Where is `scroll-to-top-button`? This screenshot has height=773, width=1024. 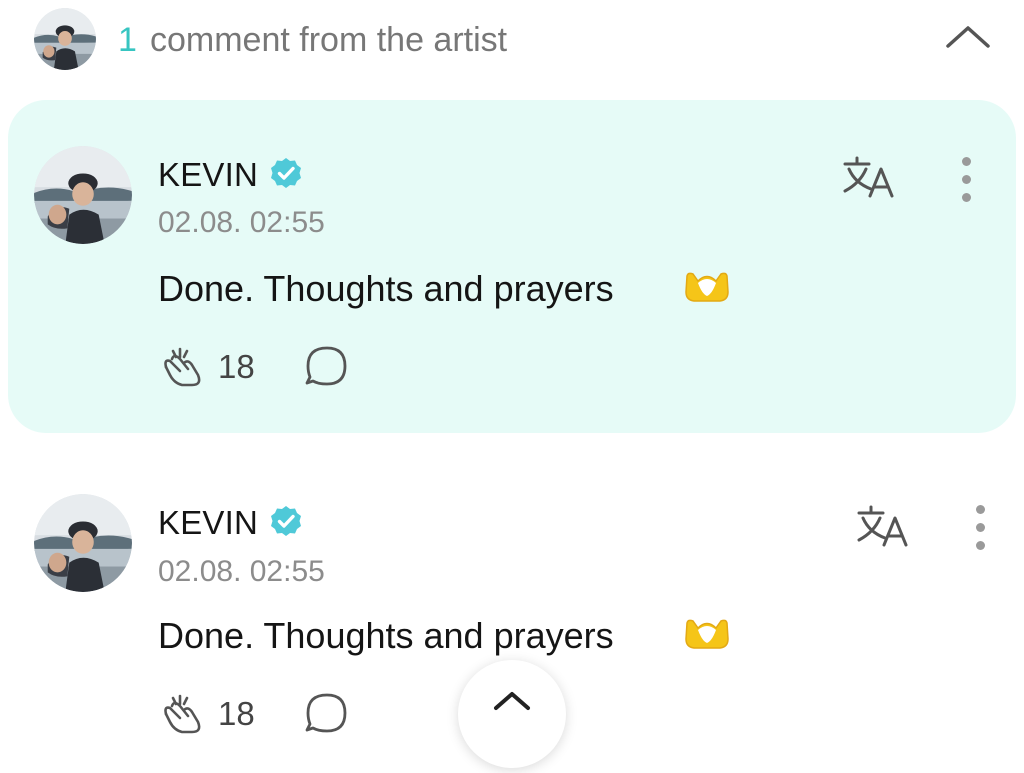
scroll-to-top-button is located at coordinates (512, 714).